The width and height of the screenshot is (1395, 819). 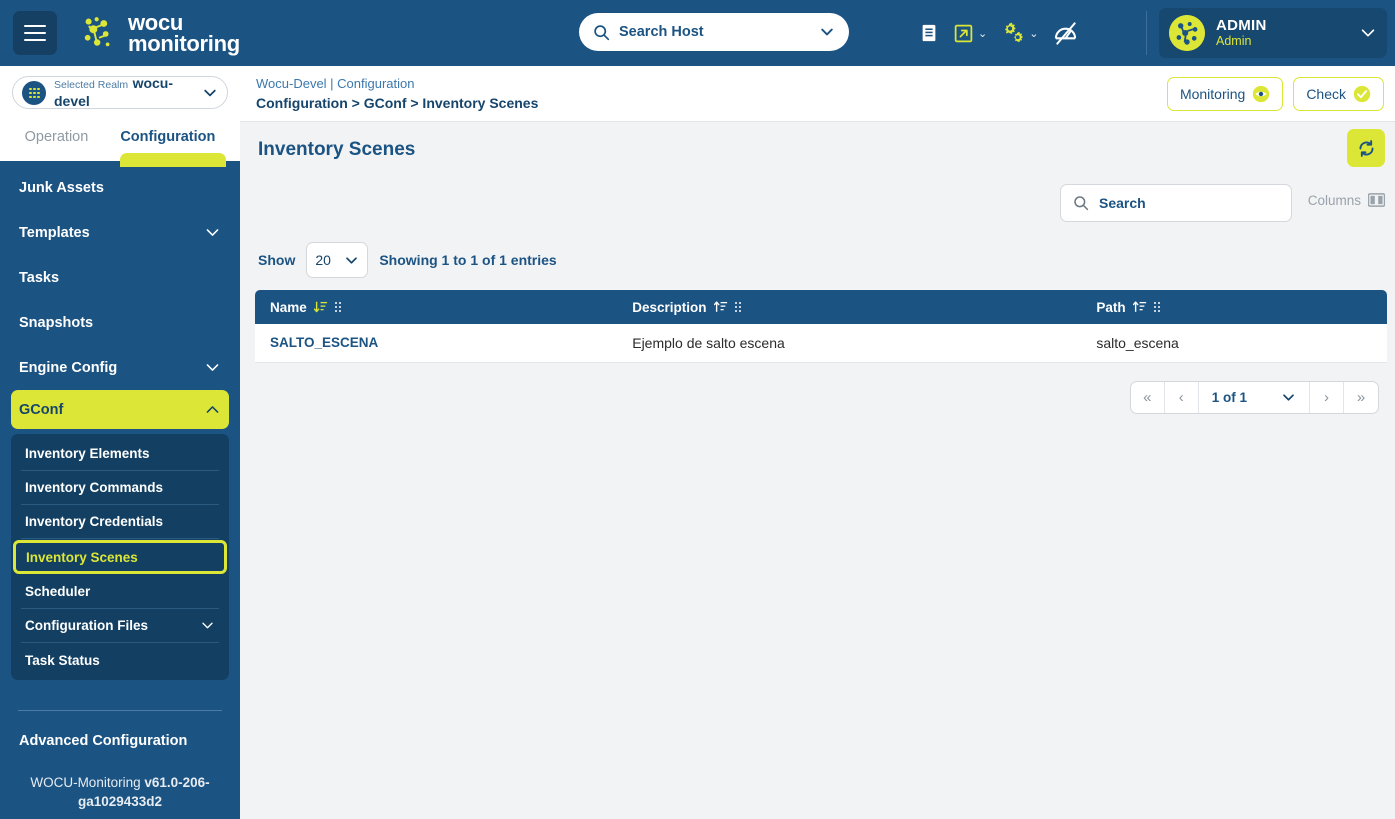 I want to click on gears-icon, so click(x=1014, y=32).